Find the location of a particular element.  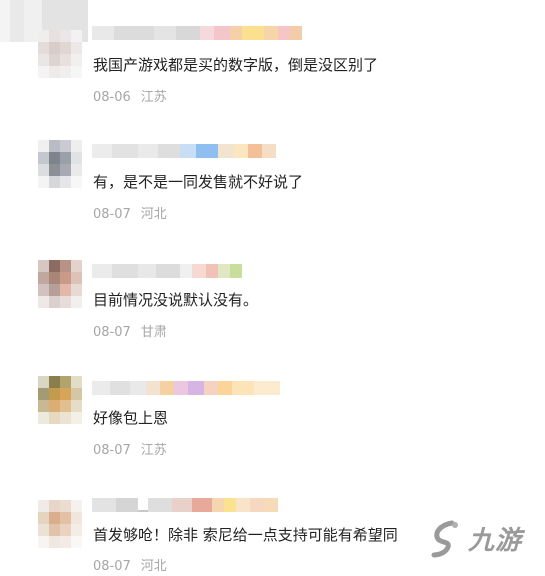

comment-date: 08-06 is located at coordinates (112, 97).